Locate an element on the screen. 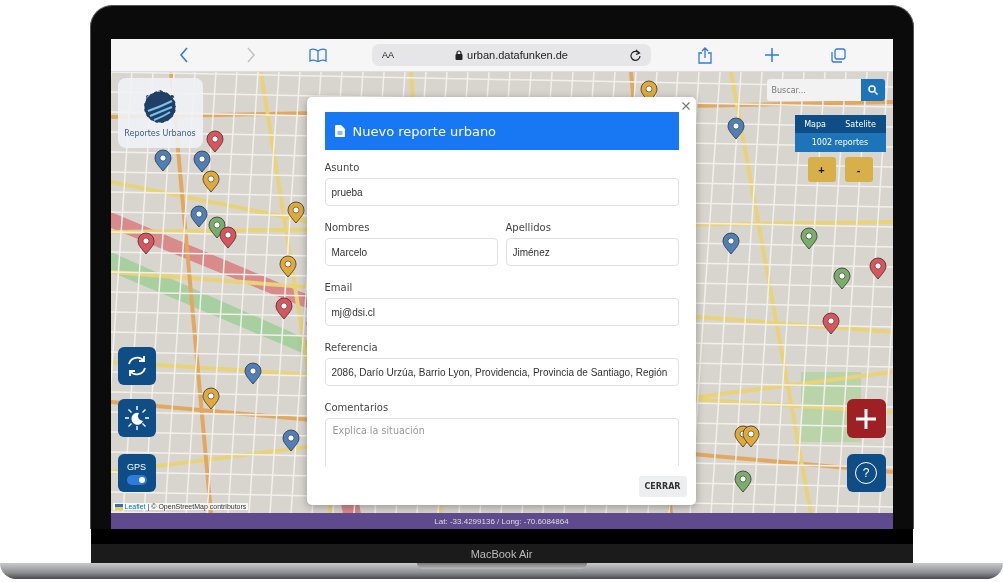 The image size is (1003, 582). layer-tab: Satelite is located at coordinates (860, 124).